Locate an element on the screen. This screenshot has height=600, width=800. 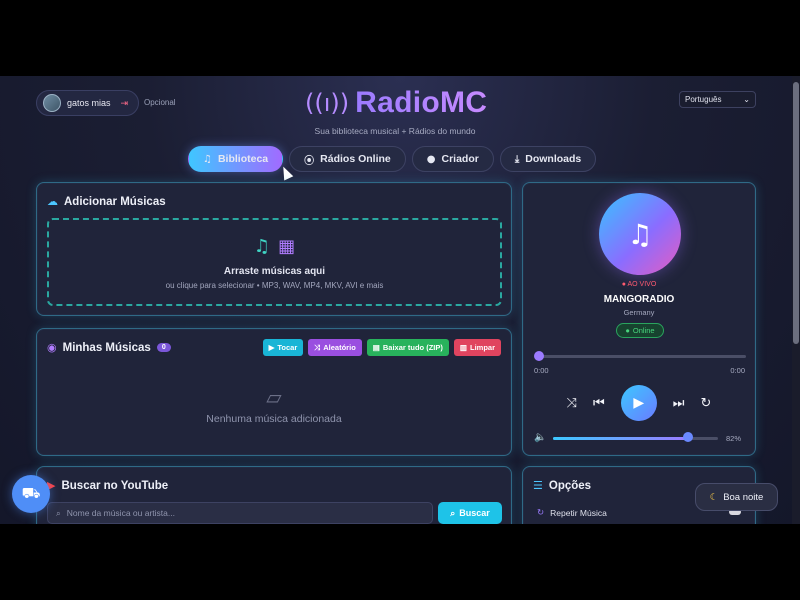
live-indicator: ● AO VIVO is located at coordinates (639, 284).